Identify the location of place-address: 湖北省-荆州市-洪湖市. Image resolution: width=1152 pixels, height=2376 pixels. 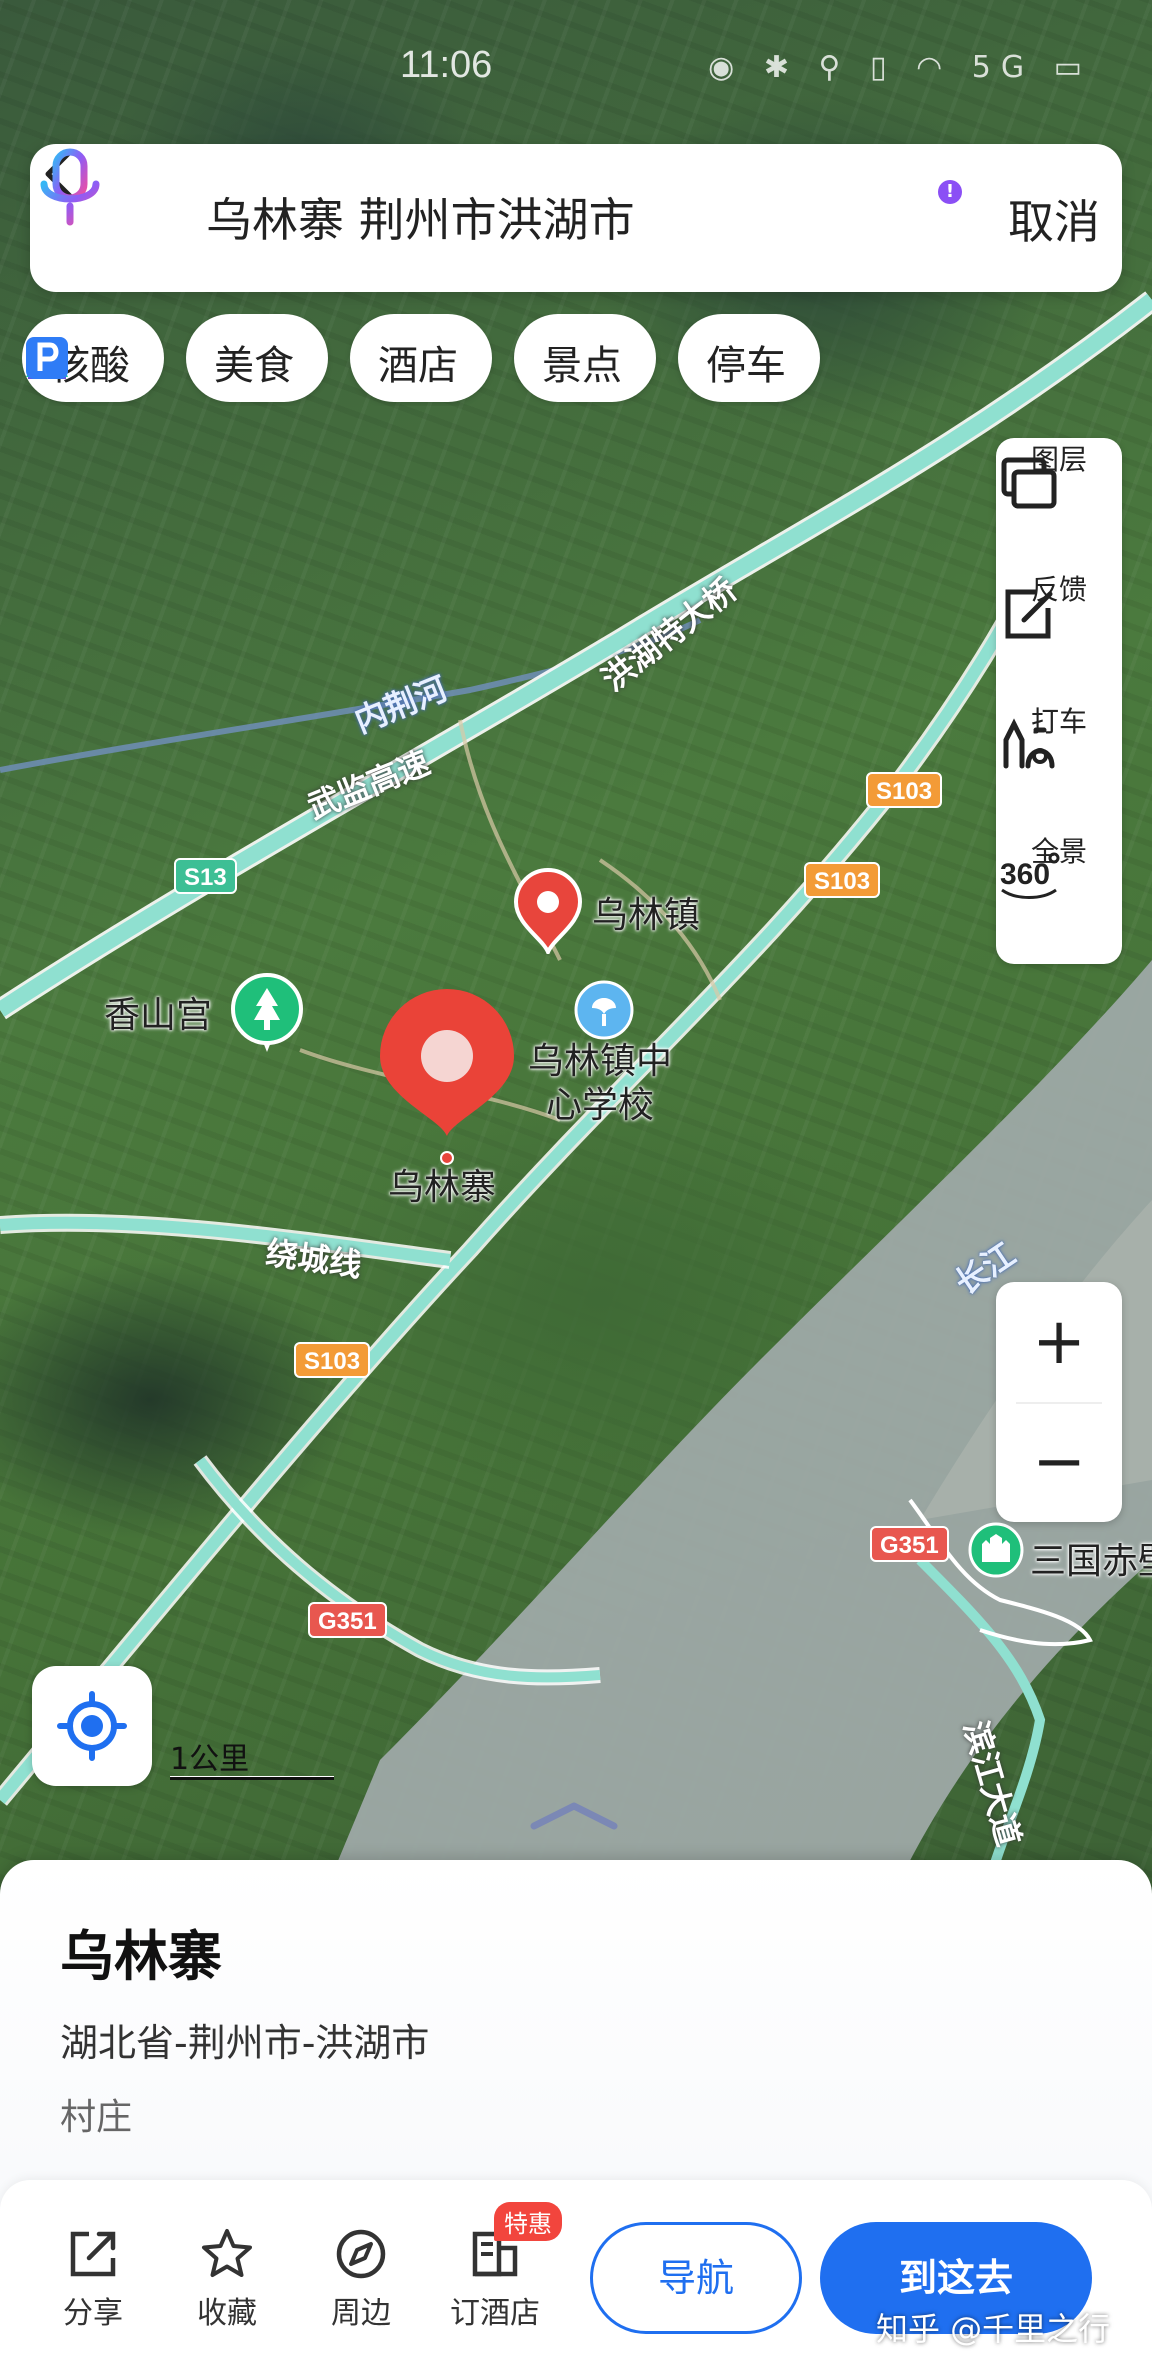
(245, 2043).